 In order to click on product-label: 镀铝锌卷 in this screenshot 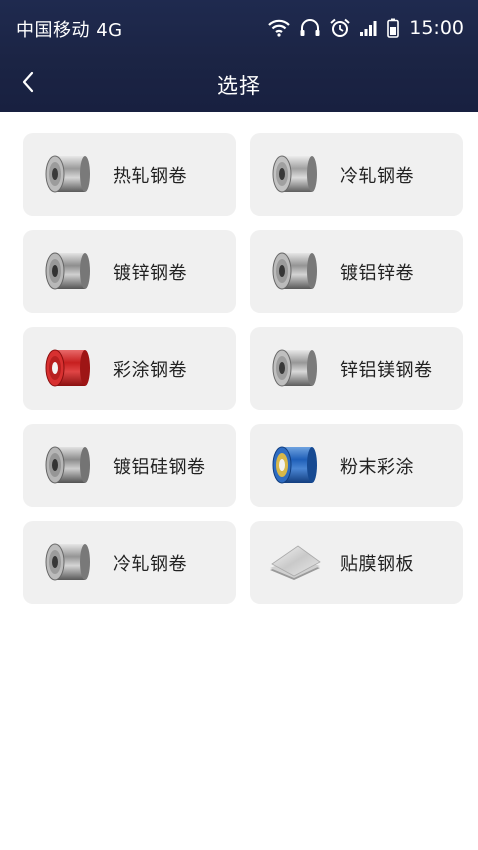, I will do `click(377, 273)`.